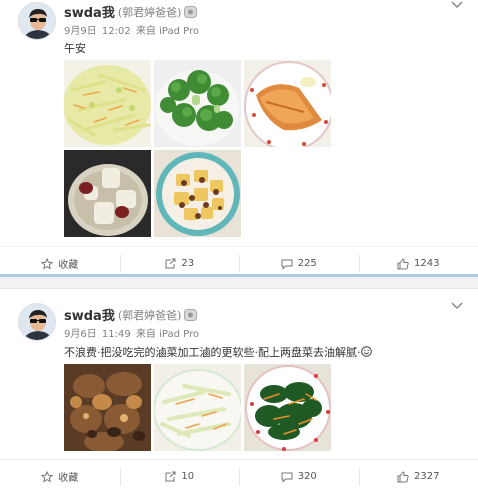  What do you see at coordinates (107, 193) in the screenshot?
I see `photo-radish-soup` at bounding box center [107, 193].